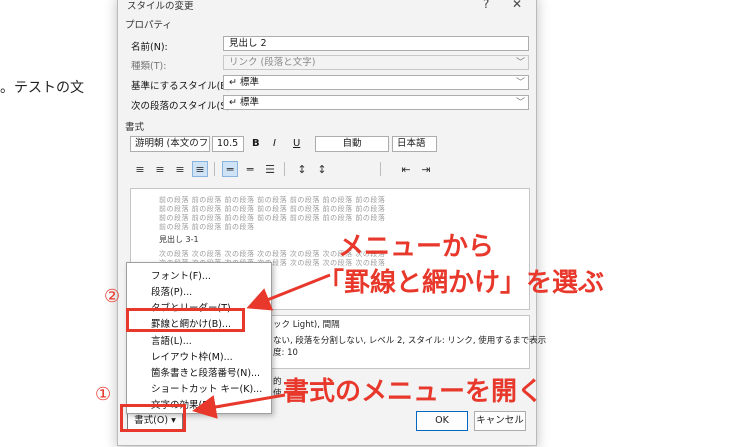  What do you see at coordinates (244, 82) in the screenshot?
I see `base-style-value: ↵ 標準` at bounding box center [244, 82].